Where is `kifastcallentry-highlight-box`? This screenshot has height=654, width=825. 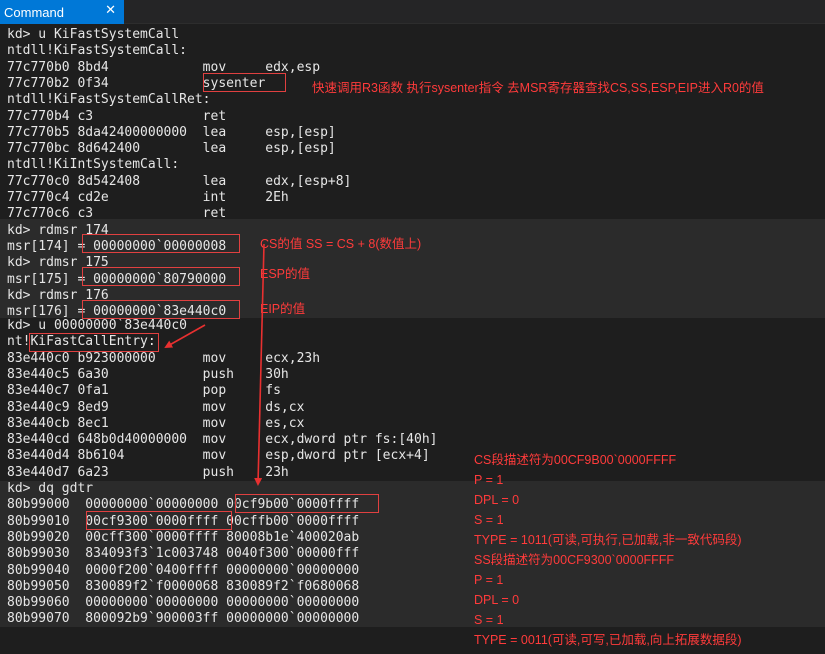
kifastcallentry-highlight-box is located at coordinates (94, 342).